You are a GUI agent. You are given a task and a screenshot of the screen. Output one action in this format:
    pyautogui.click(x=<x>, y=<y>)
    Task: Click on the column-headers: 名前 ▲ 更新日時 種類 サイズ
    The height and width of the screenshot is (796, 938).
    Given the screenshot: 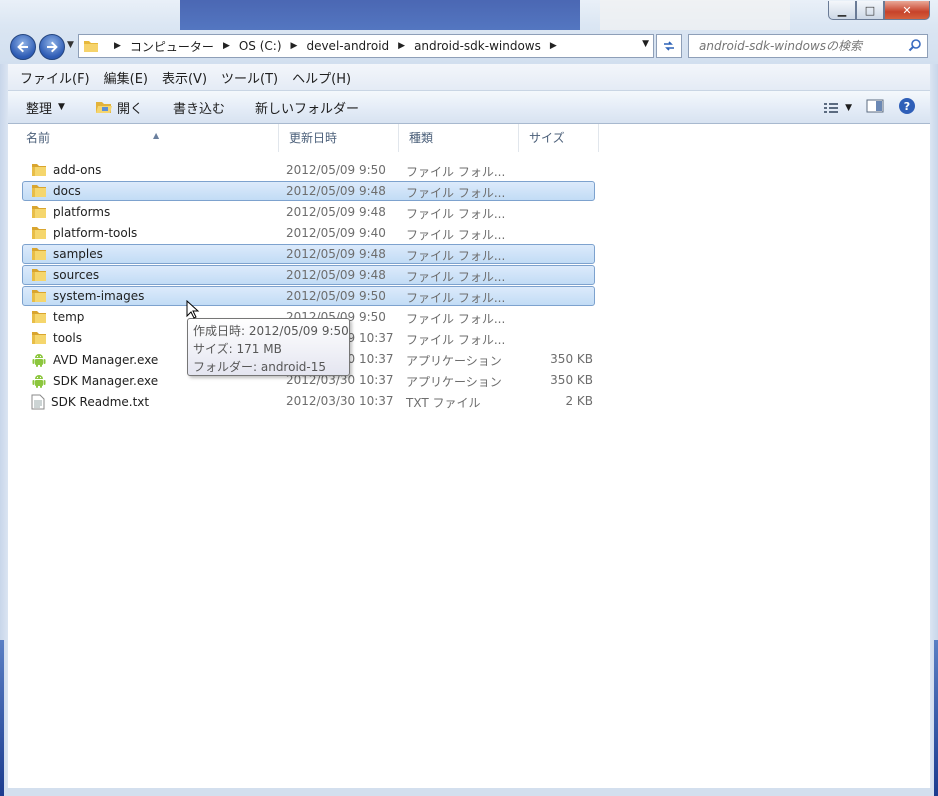 What is the action you would take?
    pyautogui.click(x=469, y=138)
    